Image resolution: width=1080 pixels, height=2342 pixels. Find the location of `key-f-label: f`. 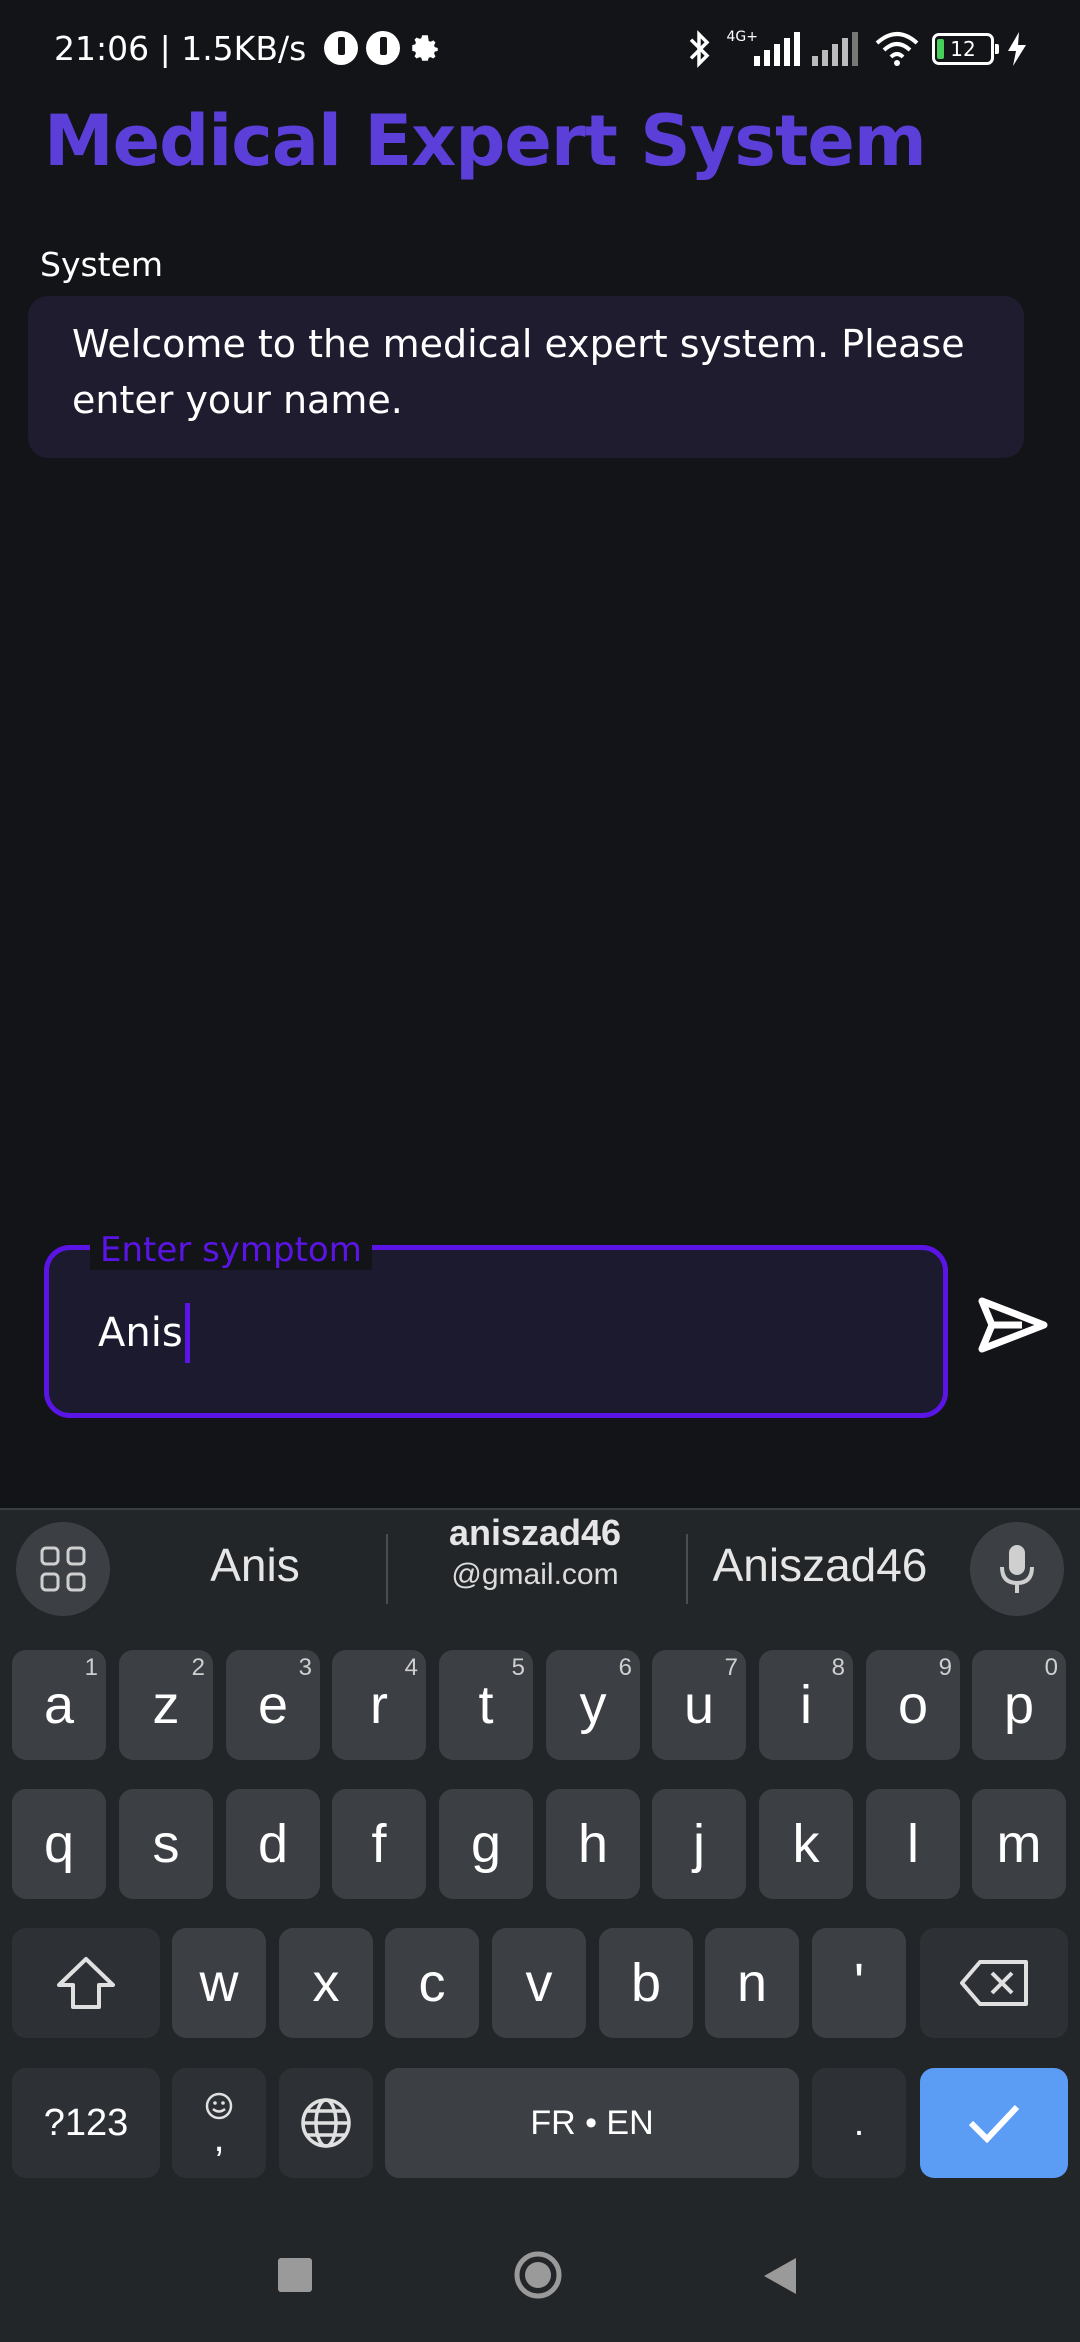

key-f-label: f is located at coordinates (379, 1844).